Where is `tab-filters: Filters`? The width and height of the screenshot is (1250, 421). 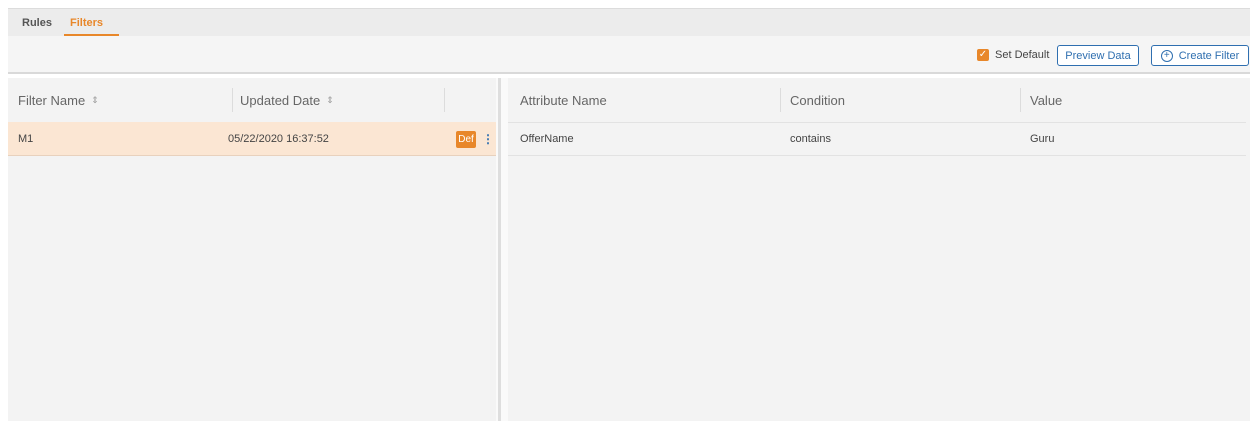 tab-filters: Filters is located at coordinates (86, 23).